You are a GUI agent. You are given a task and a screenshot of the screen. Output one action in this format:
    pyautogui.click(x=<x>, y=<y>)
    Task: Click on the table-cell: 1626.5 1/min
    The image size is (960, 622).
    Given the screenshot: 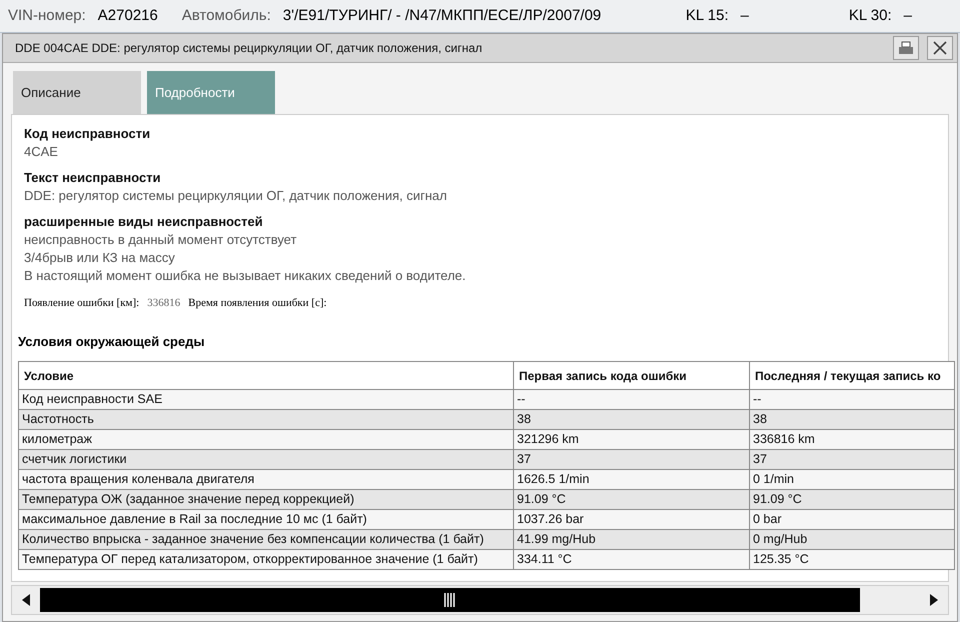 What is the action you would take?
    pyautogui.click(x=632, y=480)
    